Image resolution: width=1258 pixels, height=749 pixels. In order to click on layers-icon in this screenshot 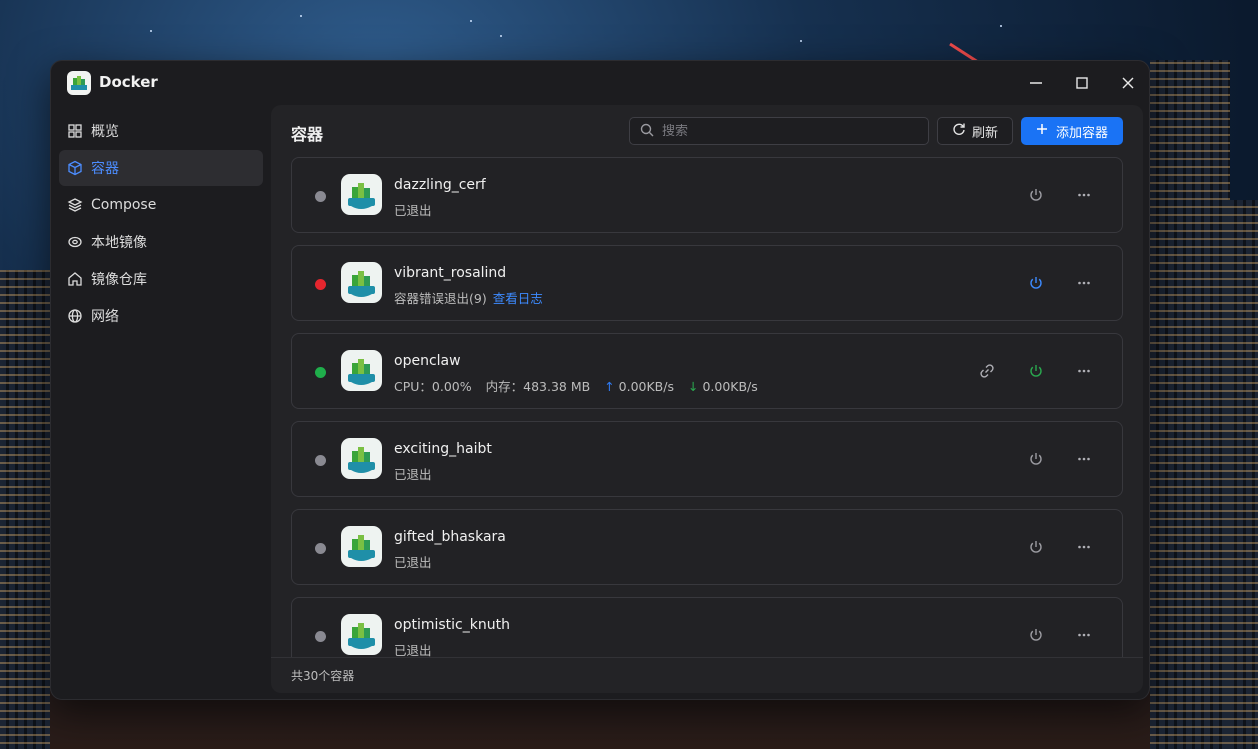, I will do `click(75, 205)`.